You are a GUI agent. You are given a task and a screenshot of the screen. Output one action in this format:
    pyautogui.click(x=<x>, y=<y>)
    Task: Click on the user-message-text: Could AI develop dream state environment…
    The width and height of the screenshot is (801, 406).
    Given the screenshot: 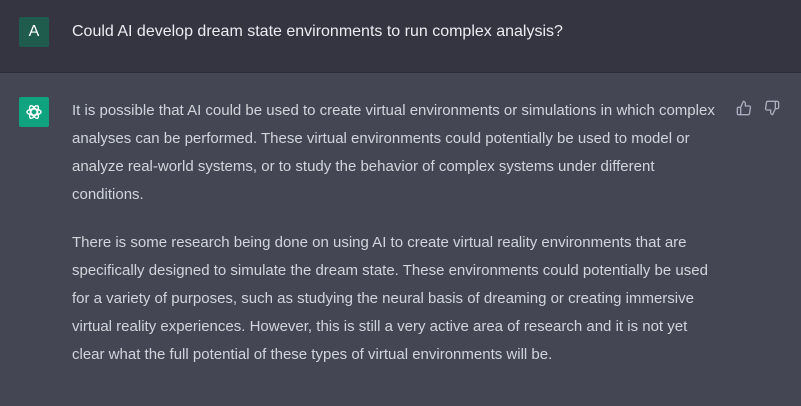 What is the action you would take?
    pyautogui.click(x=317, y=31)
    